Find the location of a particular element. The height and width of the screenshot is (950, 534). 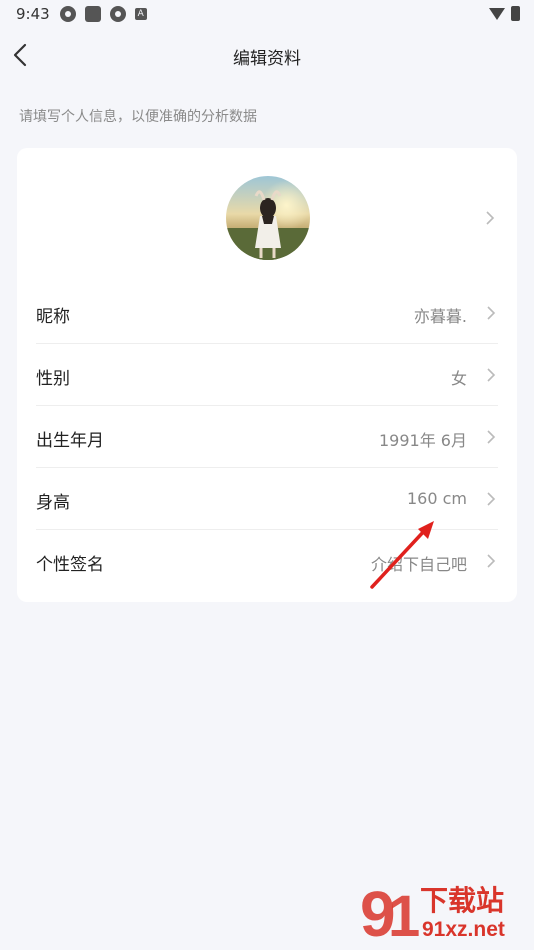

row-label: 性别 is located at coordinates (53, 379).